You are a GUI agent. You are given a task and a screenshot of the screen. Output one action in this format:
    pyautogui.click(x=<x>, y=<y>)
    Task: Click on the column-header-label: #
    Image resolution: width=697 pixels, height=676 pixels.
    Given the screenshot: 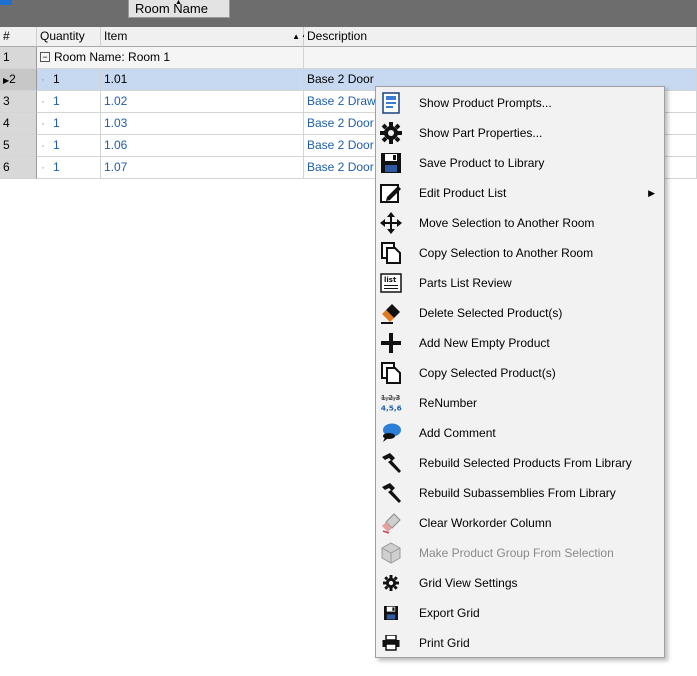 What is the action you would take?
    pyautogui.click(x=6, y=36)
    